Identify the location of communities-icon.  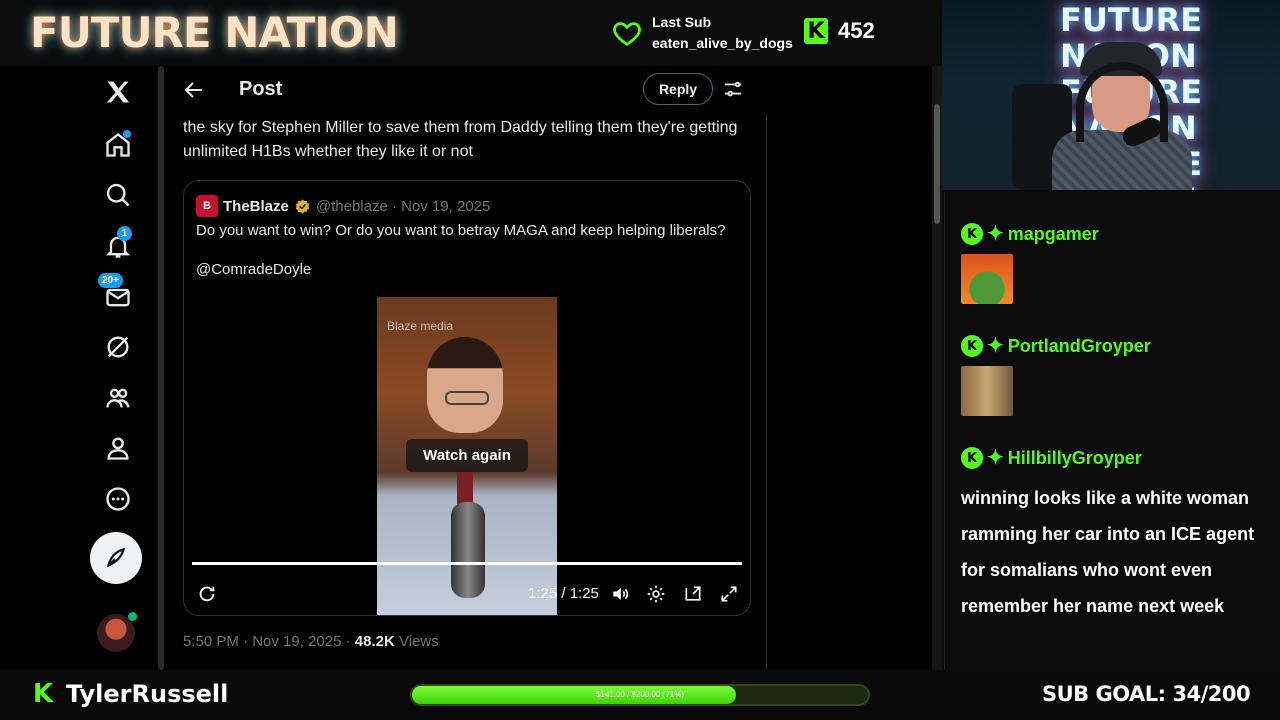
(118, 398).